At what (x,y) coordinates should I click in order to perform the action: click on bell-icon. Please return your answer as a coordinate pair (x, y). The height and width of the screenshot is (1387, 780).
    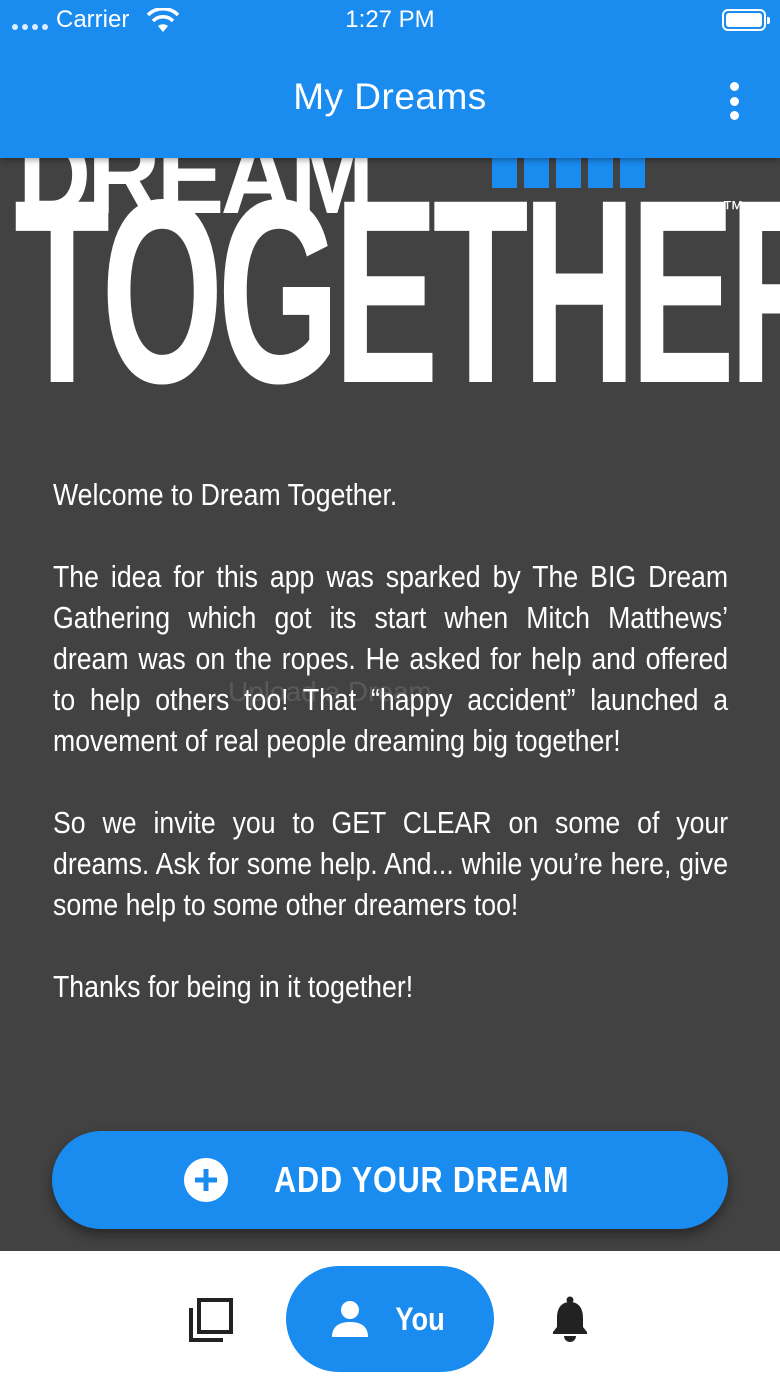
    Looking at the image, I should click on (570, 1319).